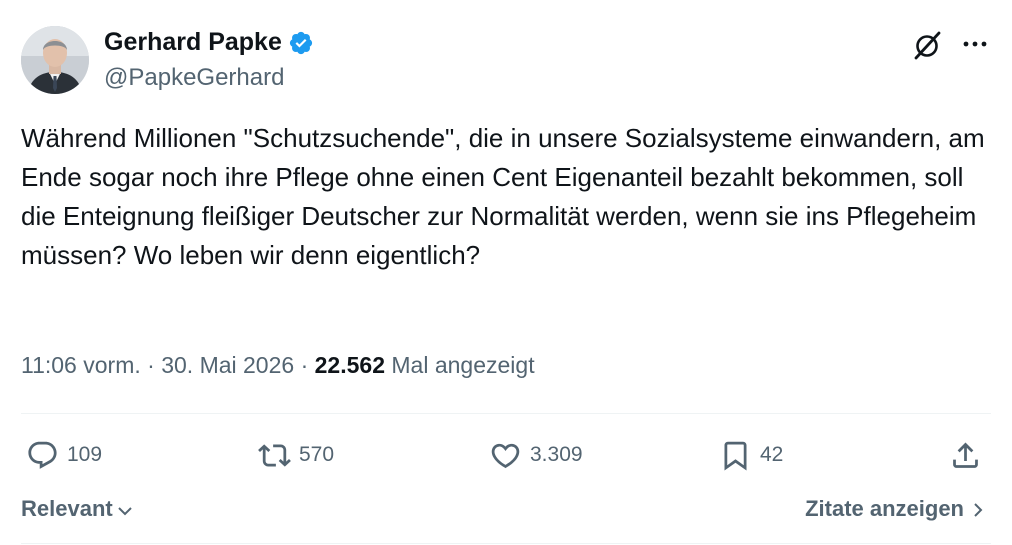  What do you see at coordinates (751, 455) in the screenshot?
I see `bookmark-button: 42` at bounding box center [751, 455].